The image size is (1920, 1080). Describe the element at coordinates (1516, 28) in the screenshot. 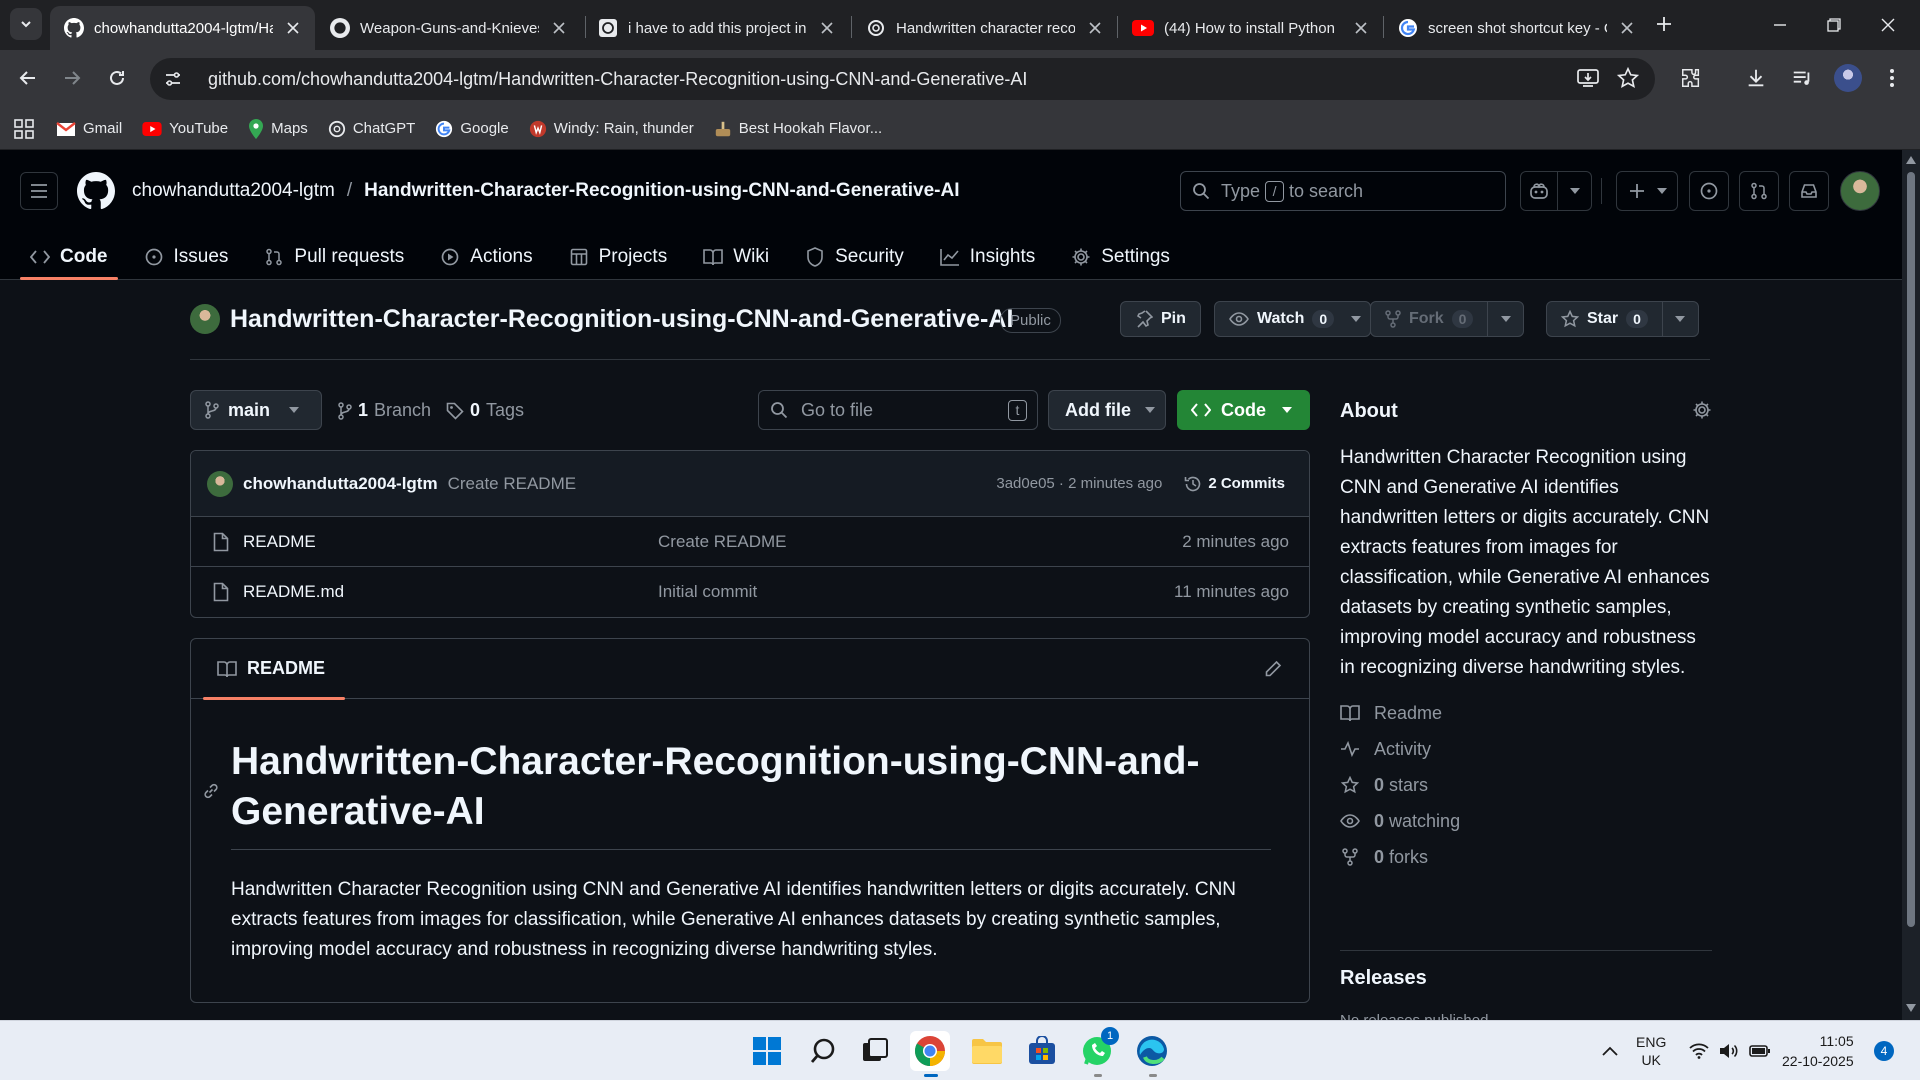

I see `browser-tab-6: screen shot shortcut key - Google` at that location.